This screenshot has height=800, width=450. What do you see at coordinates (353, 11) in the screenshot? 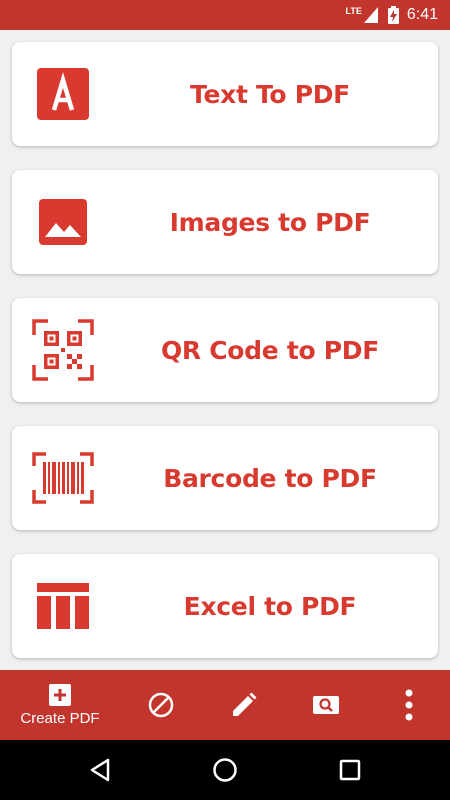
I see `network-type: LTE` at bounding box center [353, 11].